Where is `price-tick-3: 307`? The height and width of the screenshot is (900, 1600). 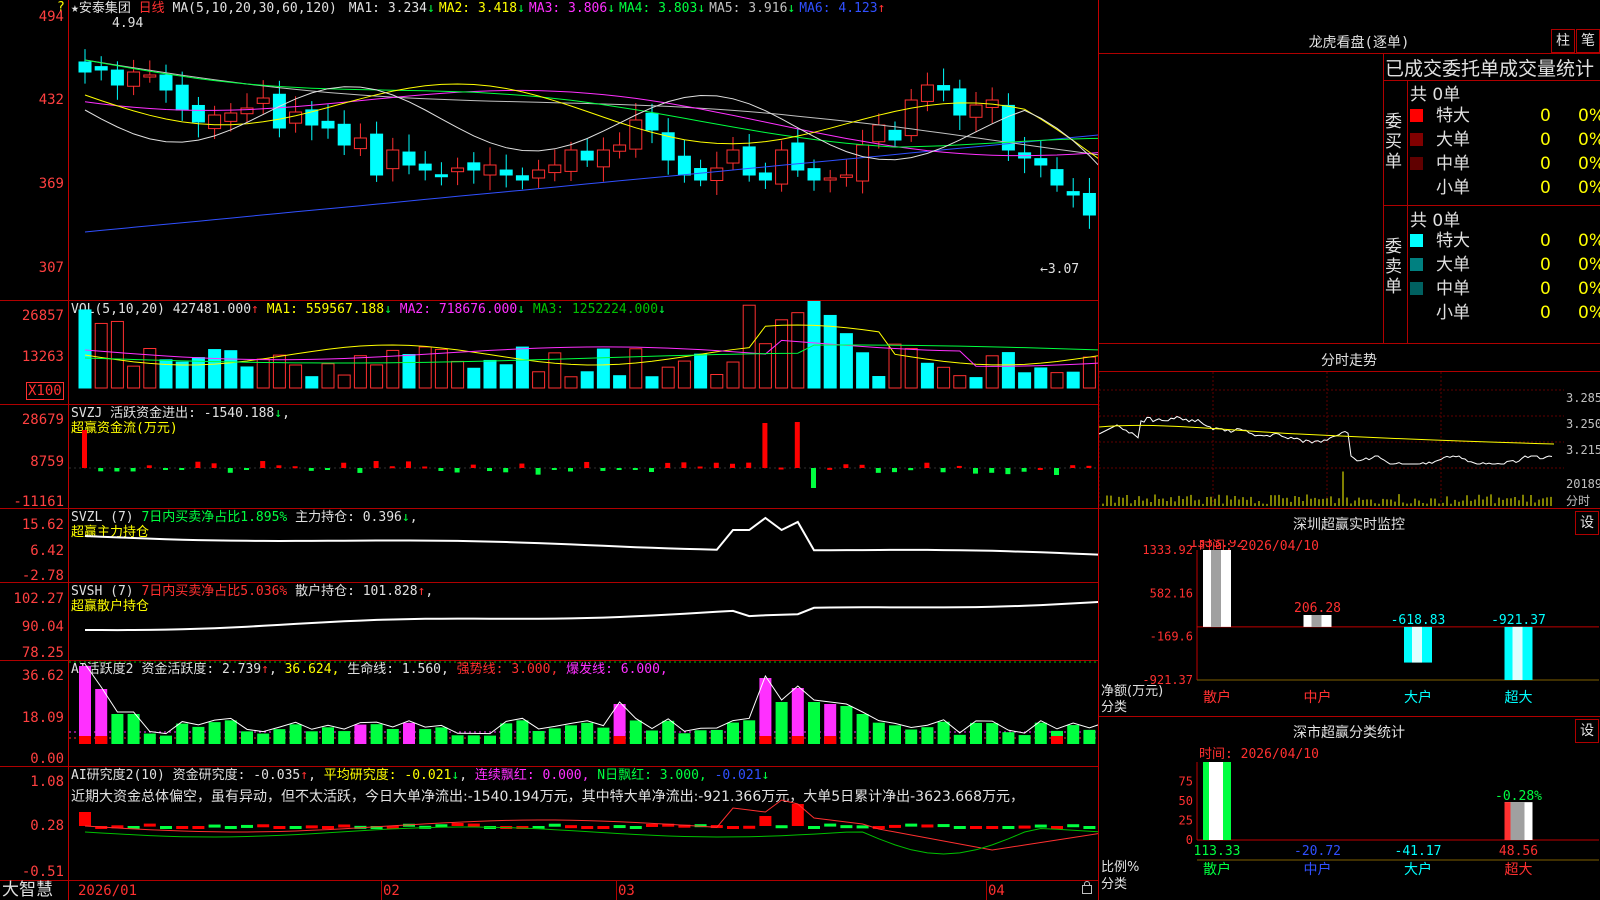
price-tick-3: 307 is located at coordinates (51, 268).